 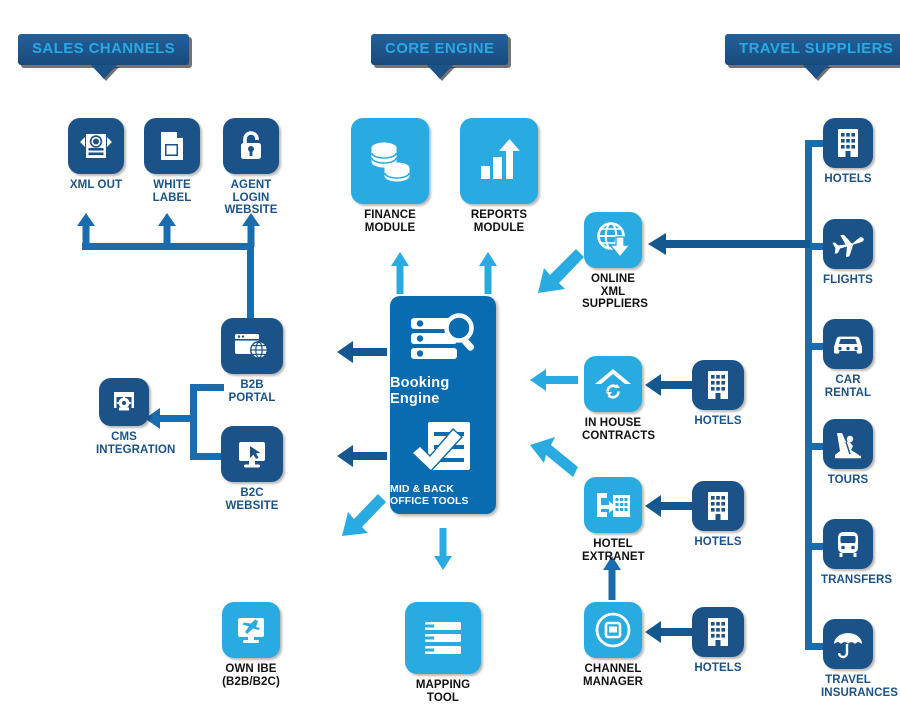 I want to click on banner-sales-channels: SALES CHANNELS, so click(x=104, y=56).